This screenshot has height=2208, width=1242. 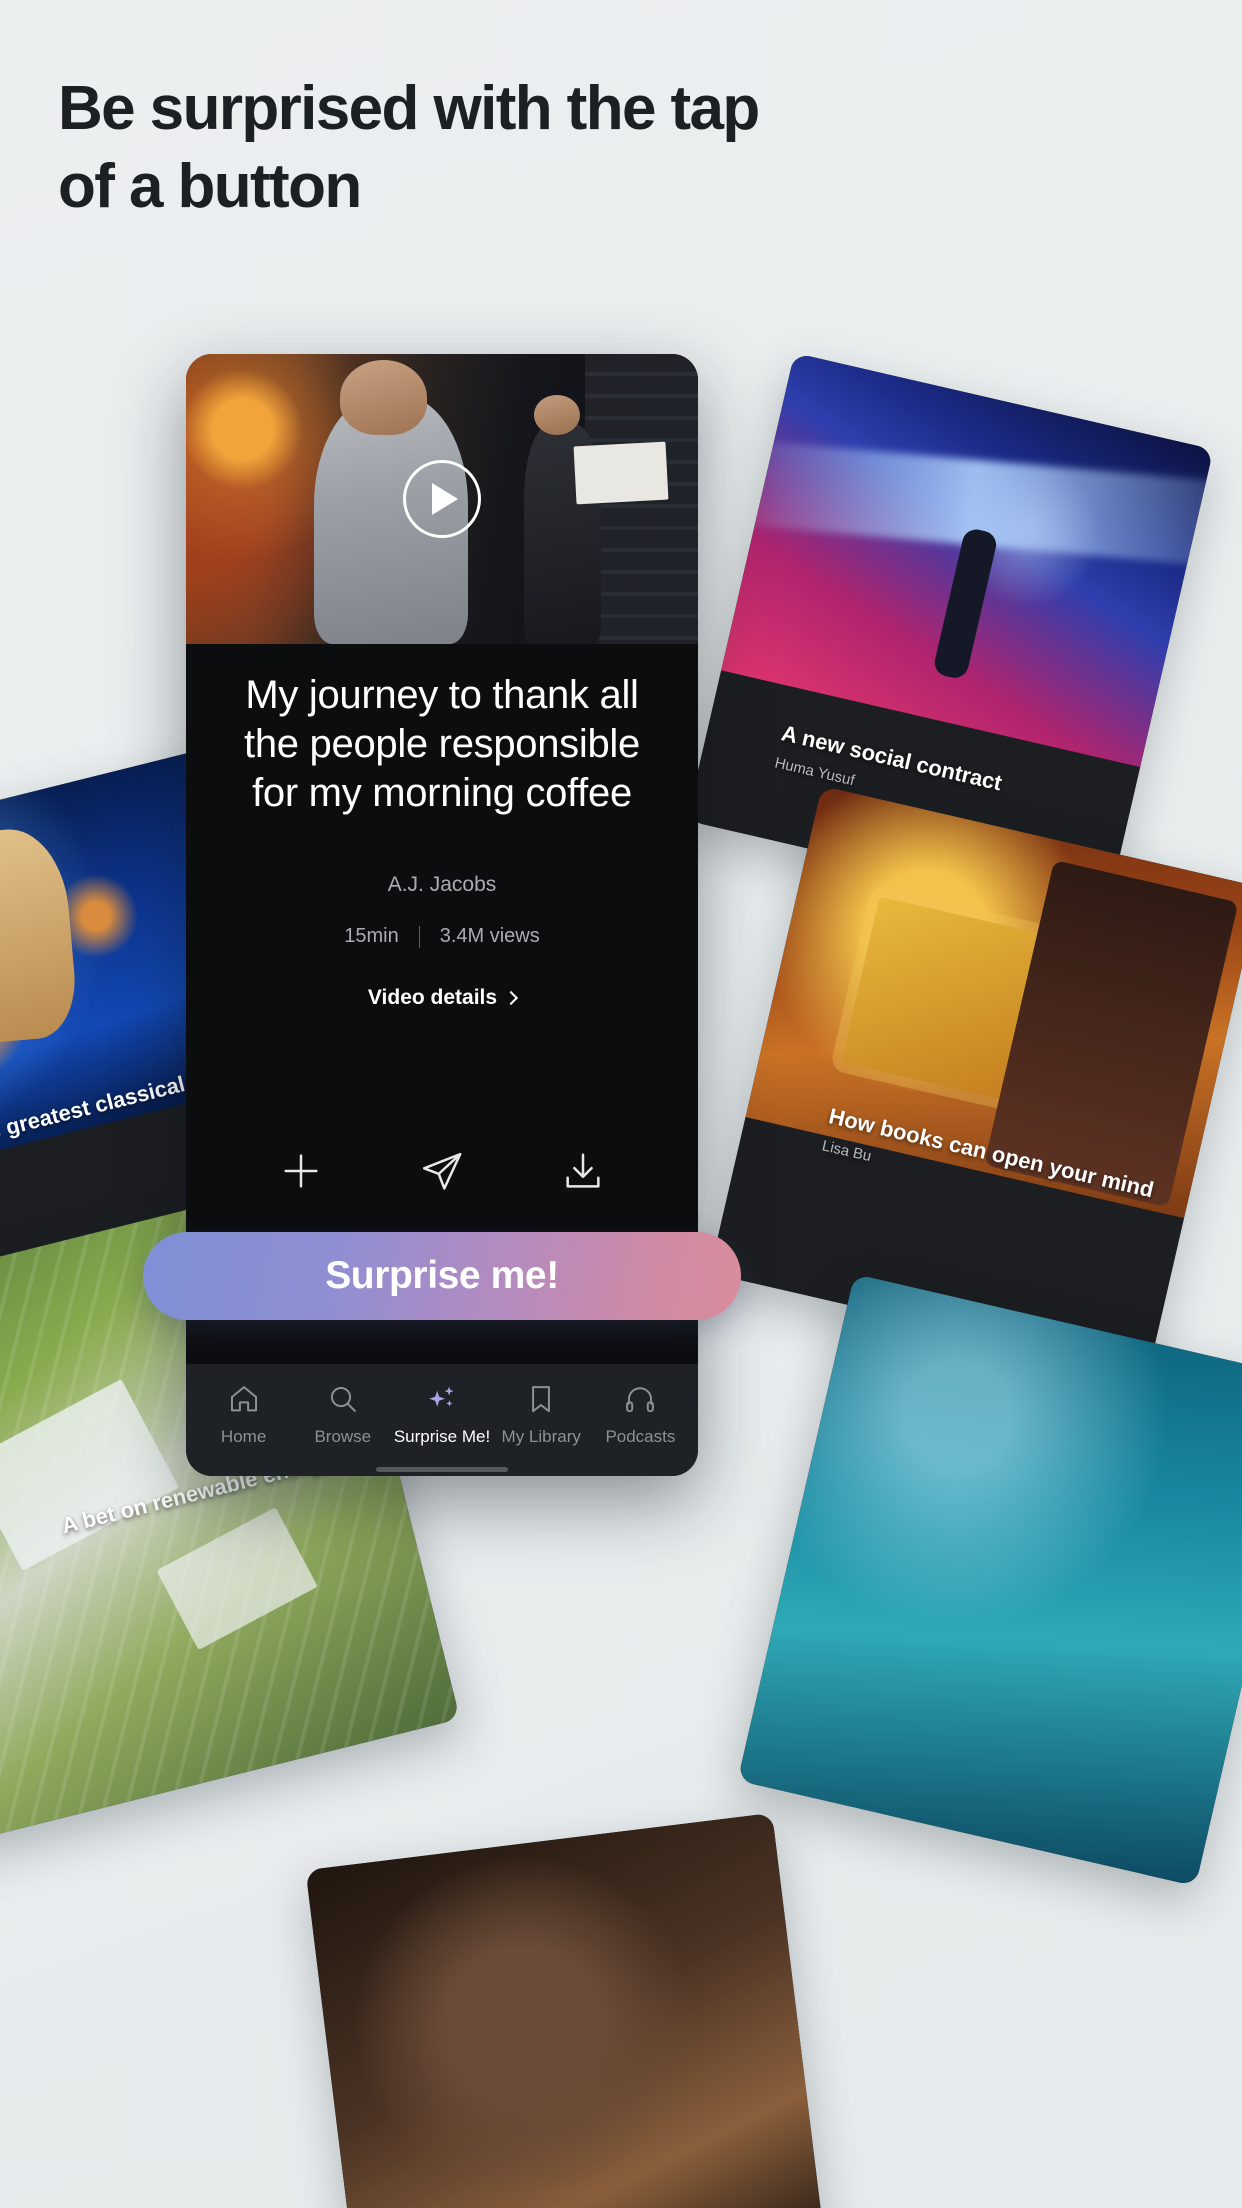 I want to click on share-button, so click(x=442, y=1171).